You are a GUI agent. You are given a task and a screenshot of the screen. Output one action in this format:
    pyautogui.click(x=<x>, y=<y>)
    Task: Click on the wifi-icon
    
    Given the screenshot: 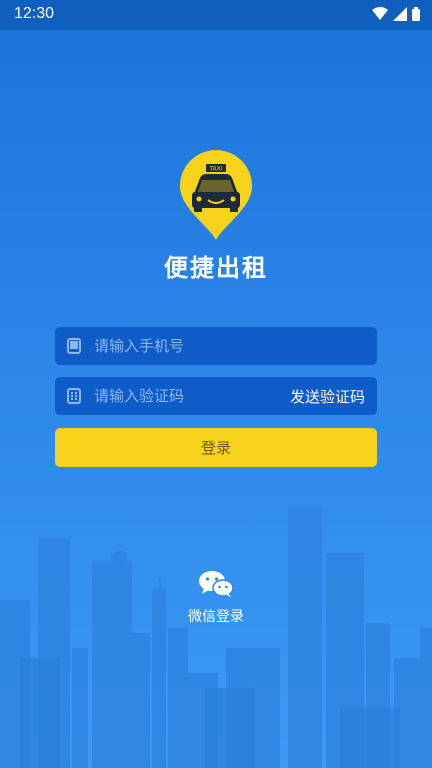 What is the action you would take?
    pyautogui.click(x=380, y=13)
    